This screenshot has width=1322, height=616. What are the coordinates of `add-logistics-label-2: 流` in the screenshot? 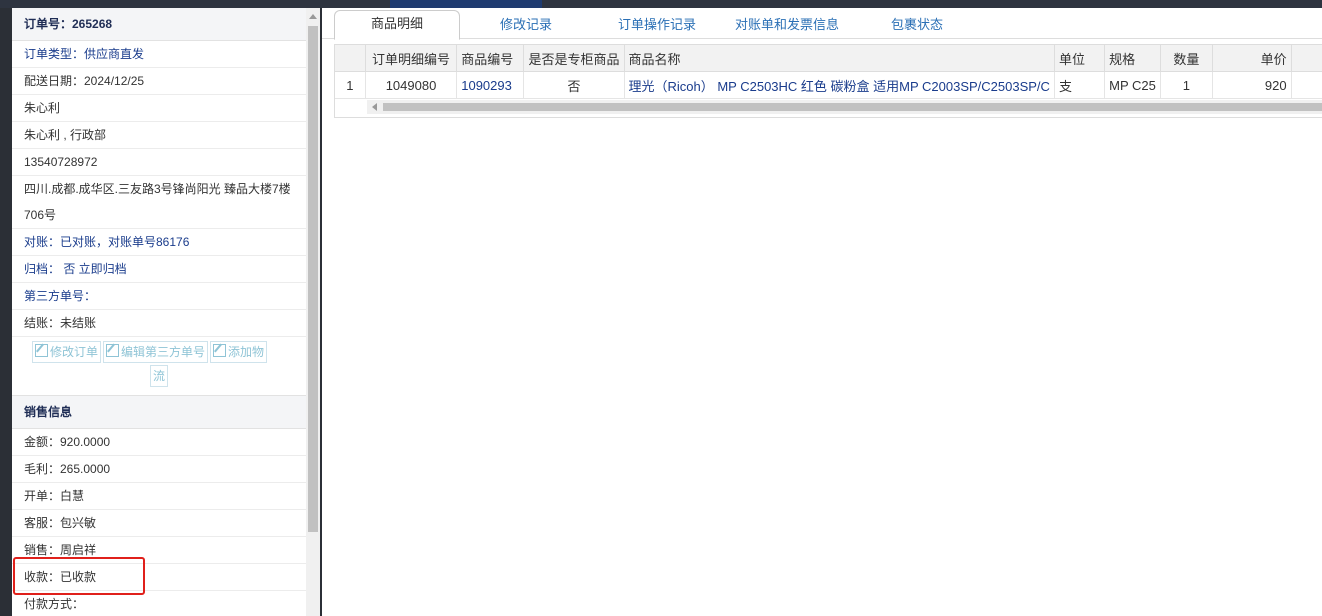 It's located at (159, 376).